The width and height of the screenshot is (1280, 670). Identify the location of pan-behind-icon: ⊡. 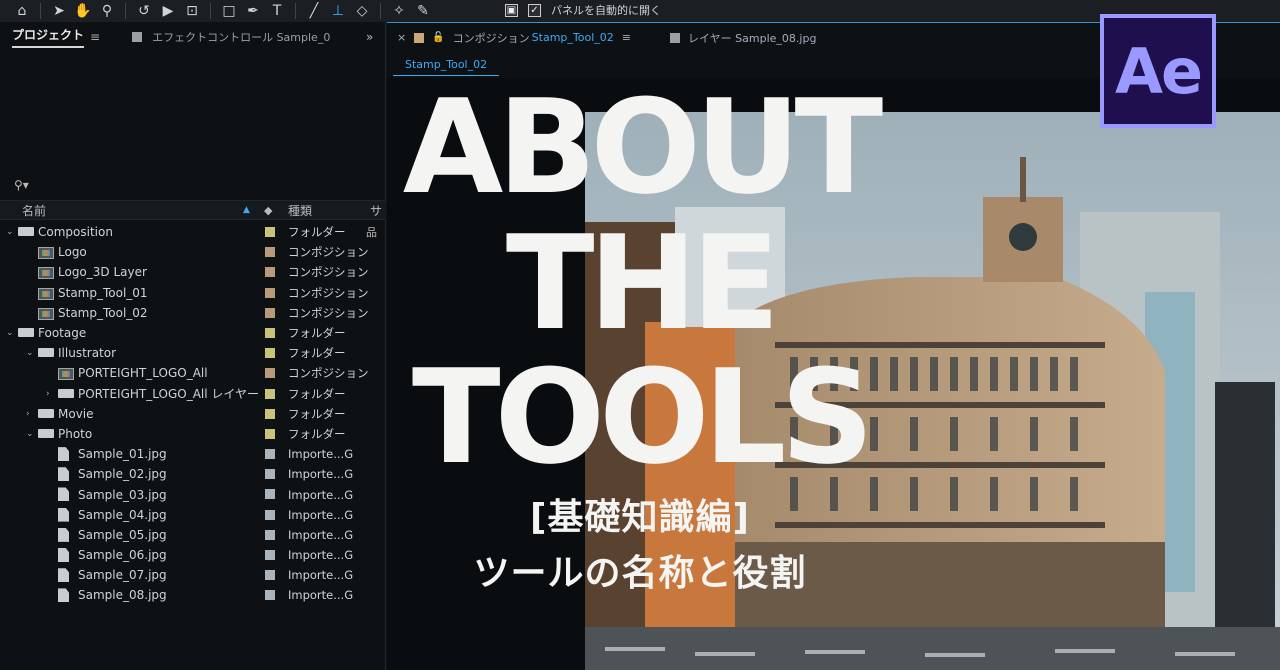
(192, 11).